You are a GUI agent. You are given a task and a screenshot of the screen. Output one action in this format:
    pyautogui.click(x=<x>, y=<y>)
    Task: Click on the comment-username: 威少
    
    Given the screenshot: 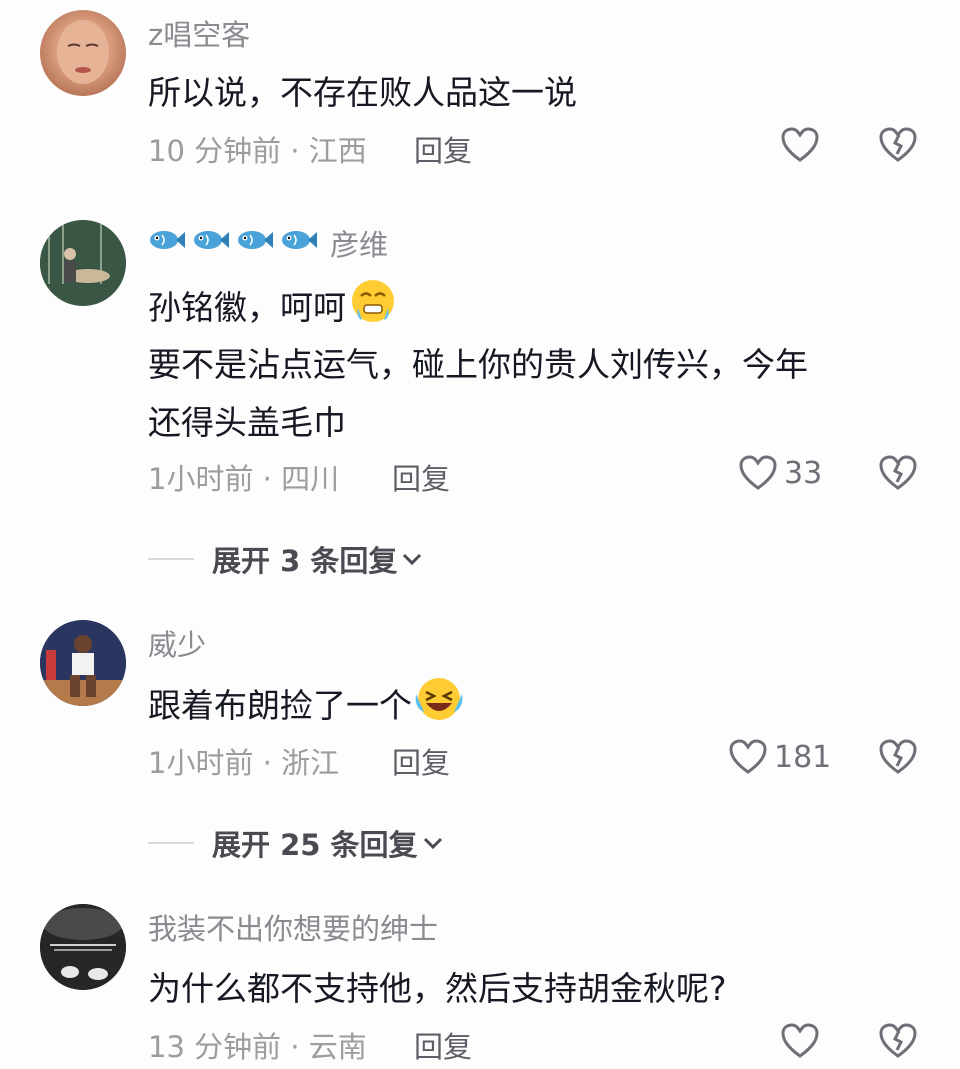 What is the action you would take?
    pyautogui.click(x=177, y=643)
    